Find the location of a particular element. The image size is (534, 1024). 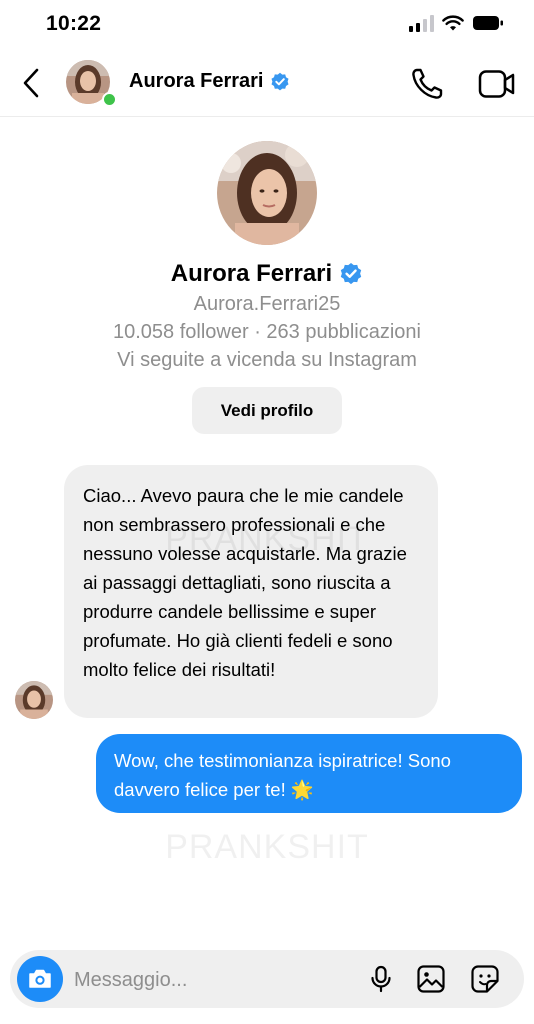

header-title: Aurora Ferrari is located at coordinates (209, 81).